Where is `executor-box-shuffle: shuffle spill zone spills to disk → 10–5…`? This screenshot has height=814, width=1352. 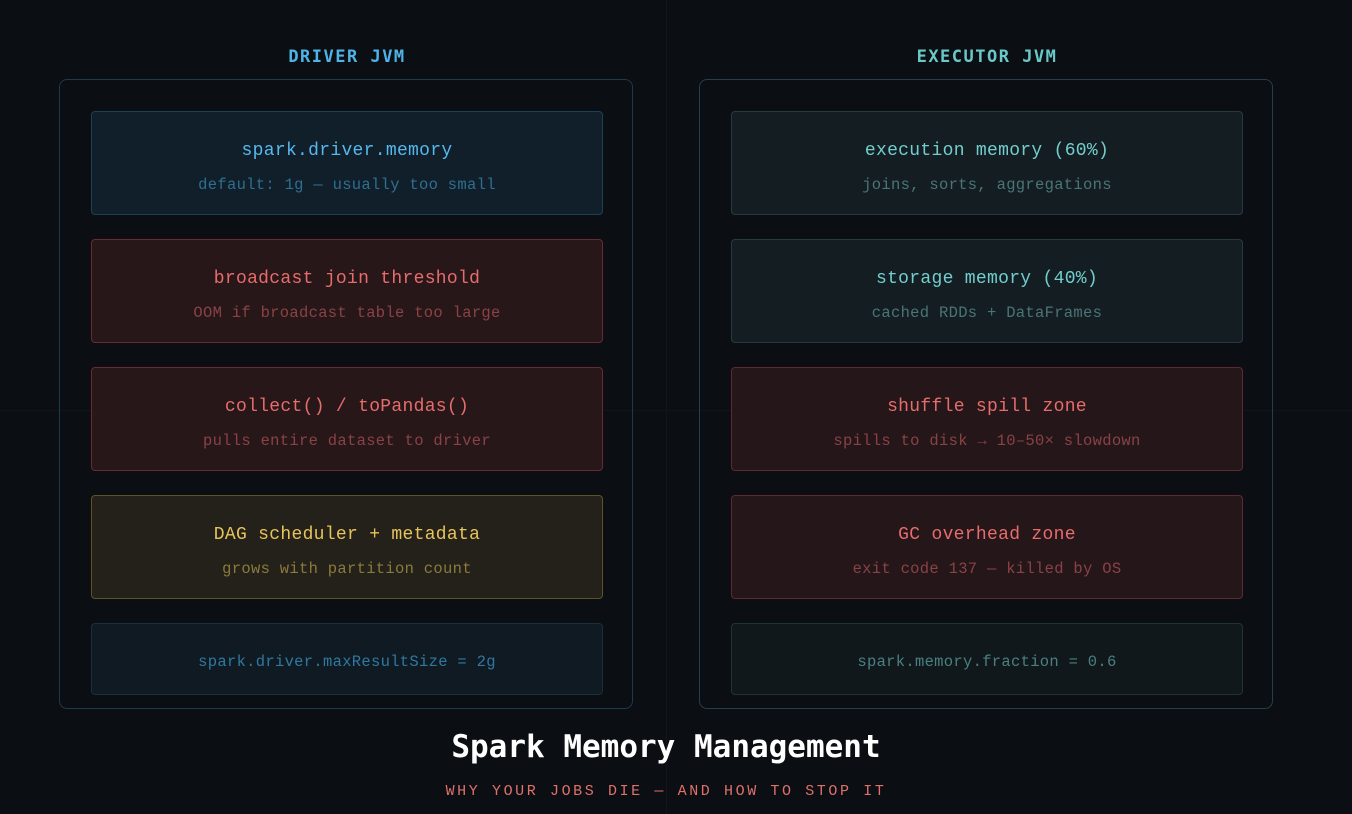 executor-box-shuffle: shuffle spill zone spills to disk → 10–5… is located at coordinates (987, 419).